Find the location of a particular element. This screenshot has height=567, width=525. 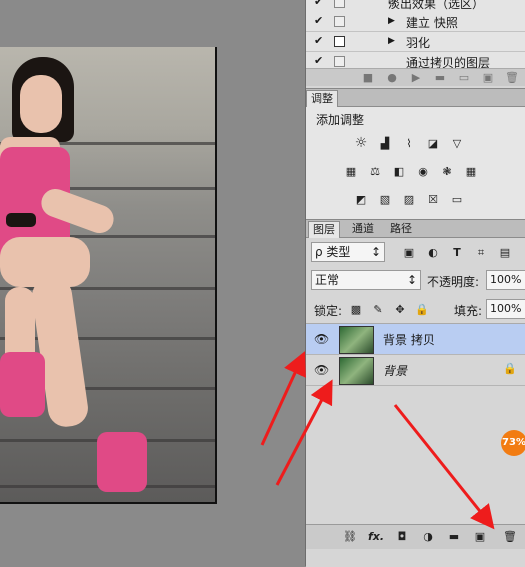

mask-icon: ◘ is located at coordinates (402, 536).